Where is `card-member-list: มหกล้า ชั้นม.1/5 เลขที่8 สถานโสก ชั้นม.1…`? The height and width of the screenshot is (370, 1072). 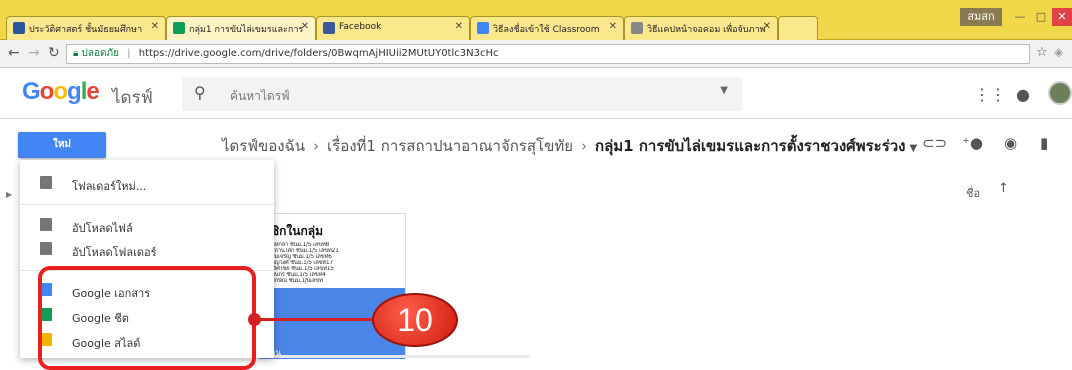 card-member-list: มหกล้า ชั้นม.1/5 เลขที่8 สถานโสก ชั้นม.1… is located at coordinates (331, 263).